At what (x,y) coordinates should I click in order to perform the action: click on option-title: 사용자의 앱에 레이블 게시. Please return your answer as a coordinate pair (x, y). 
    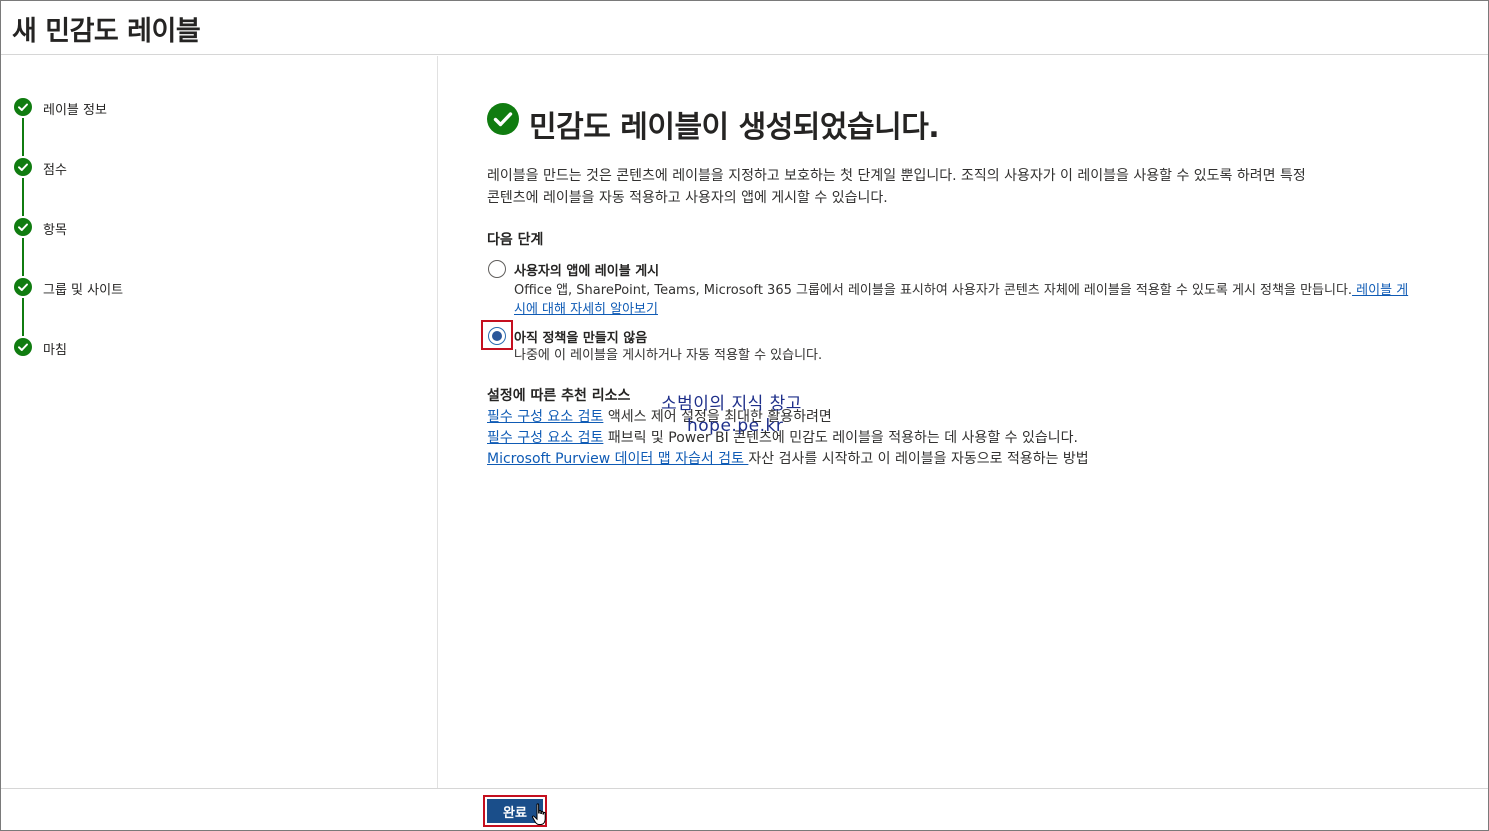
    Looking at the image, I should click on (587, 271).